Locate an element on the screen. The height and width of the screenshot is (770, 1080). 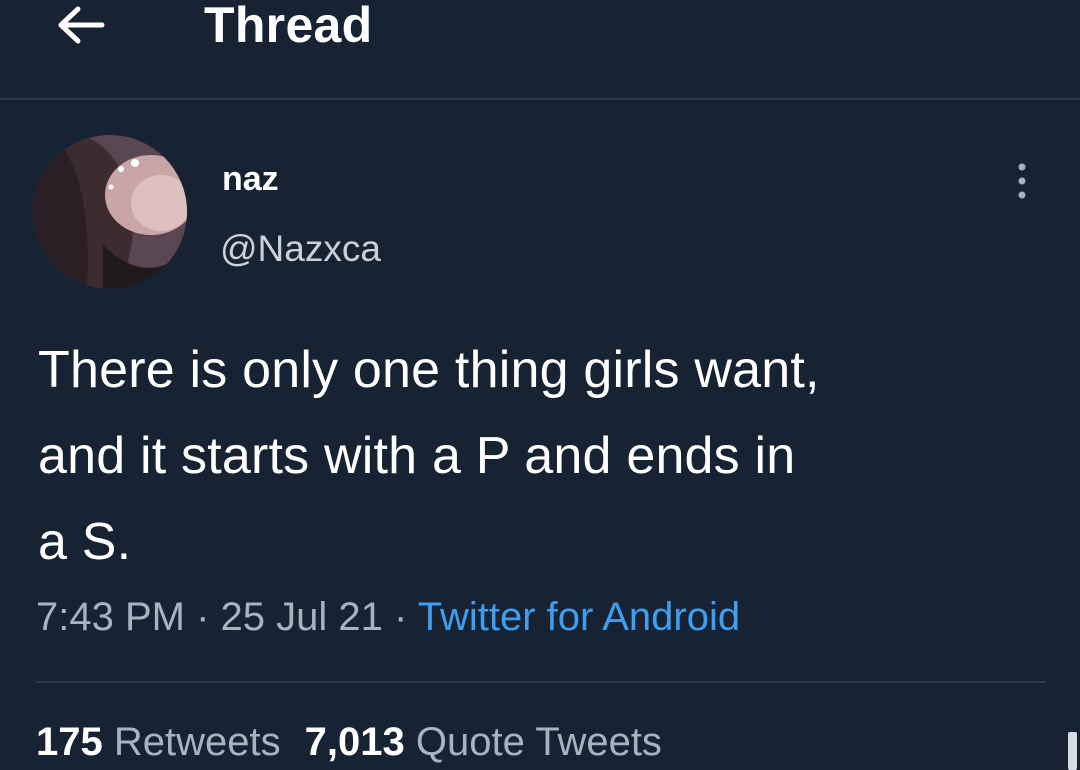
tweet-date: 25 Jul 21 is located at coordinates (301, 617).